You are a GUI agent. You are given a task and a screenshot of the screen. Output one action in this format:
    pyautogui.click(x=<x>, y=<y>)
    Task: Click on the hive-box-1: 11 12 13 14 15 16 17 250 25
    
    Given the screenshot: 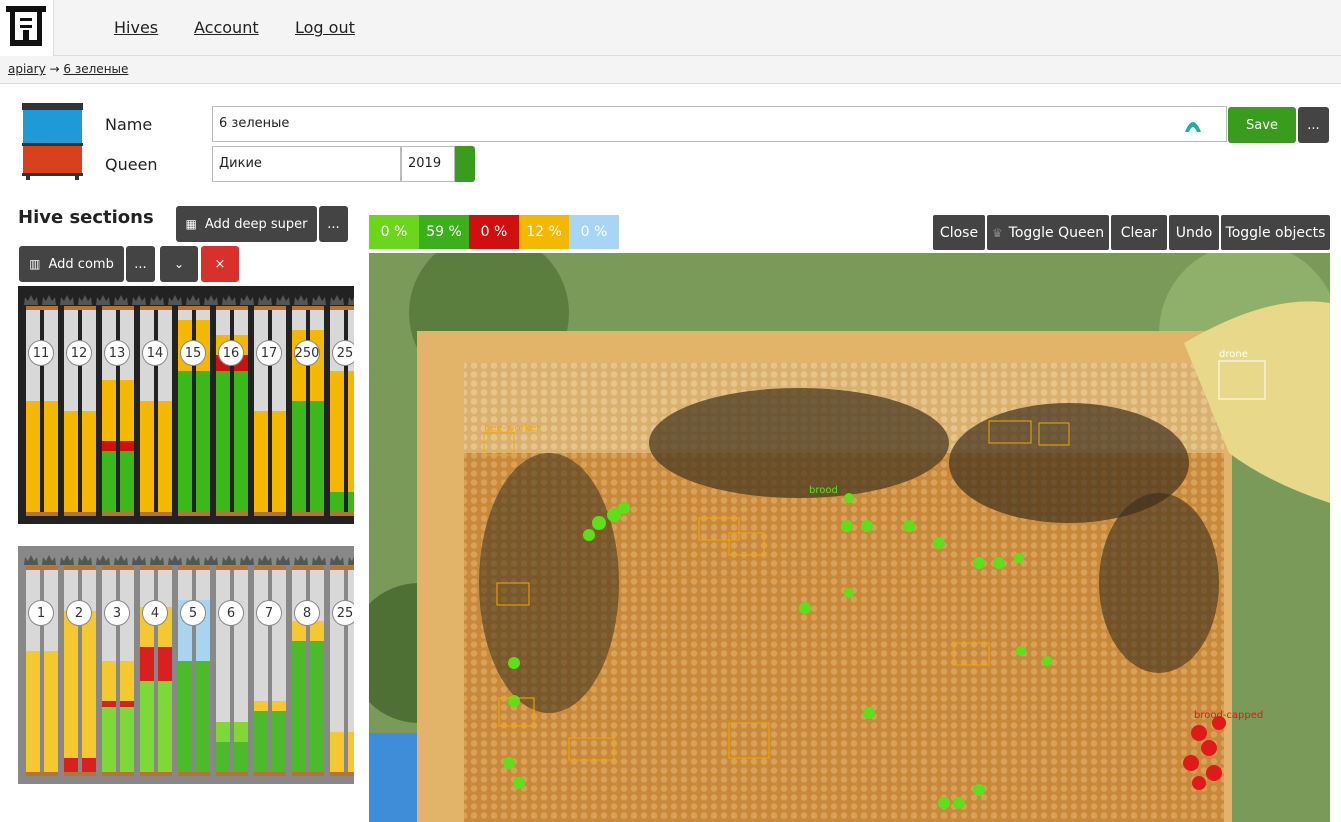 What is the action you would take?
    pyautogui.click(x=186, y=405)
    